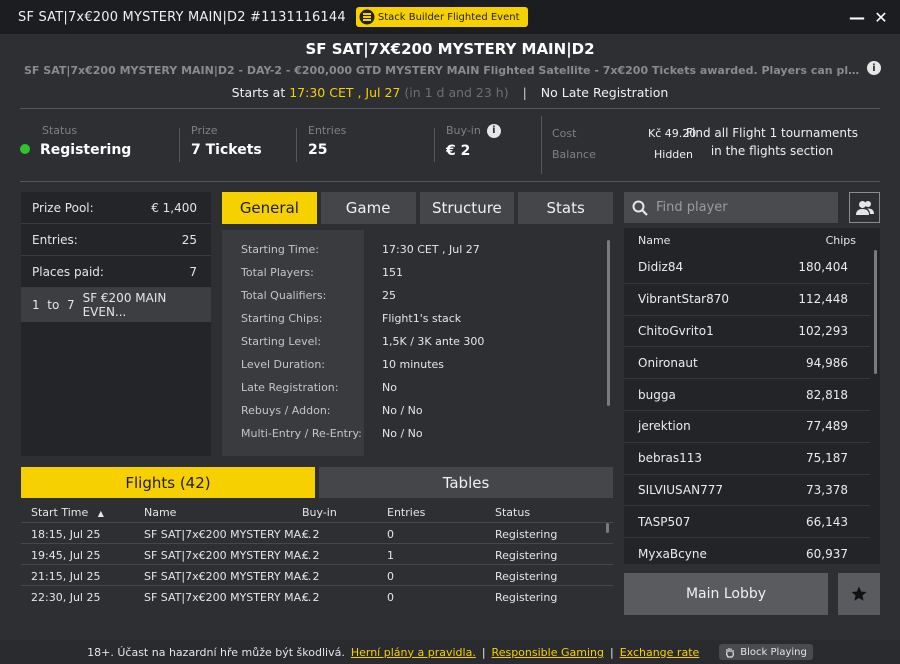 The image size is (900, 664). Describe the element at coordinates (406, 512) in the screenshot. I see `col-entries: Entries` at that location.